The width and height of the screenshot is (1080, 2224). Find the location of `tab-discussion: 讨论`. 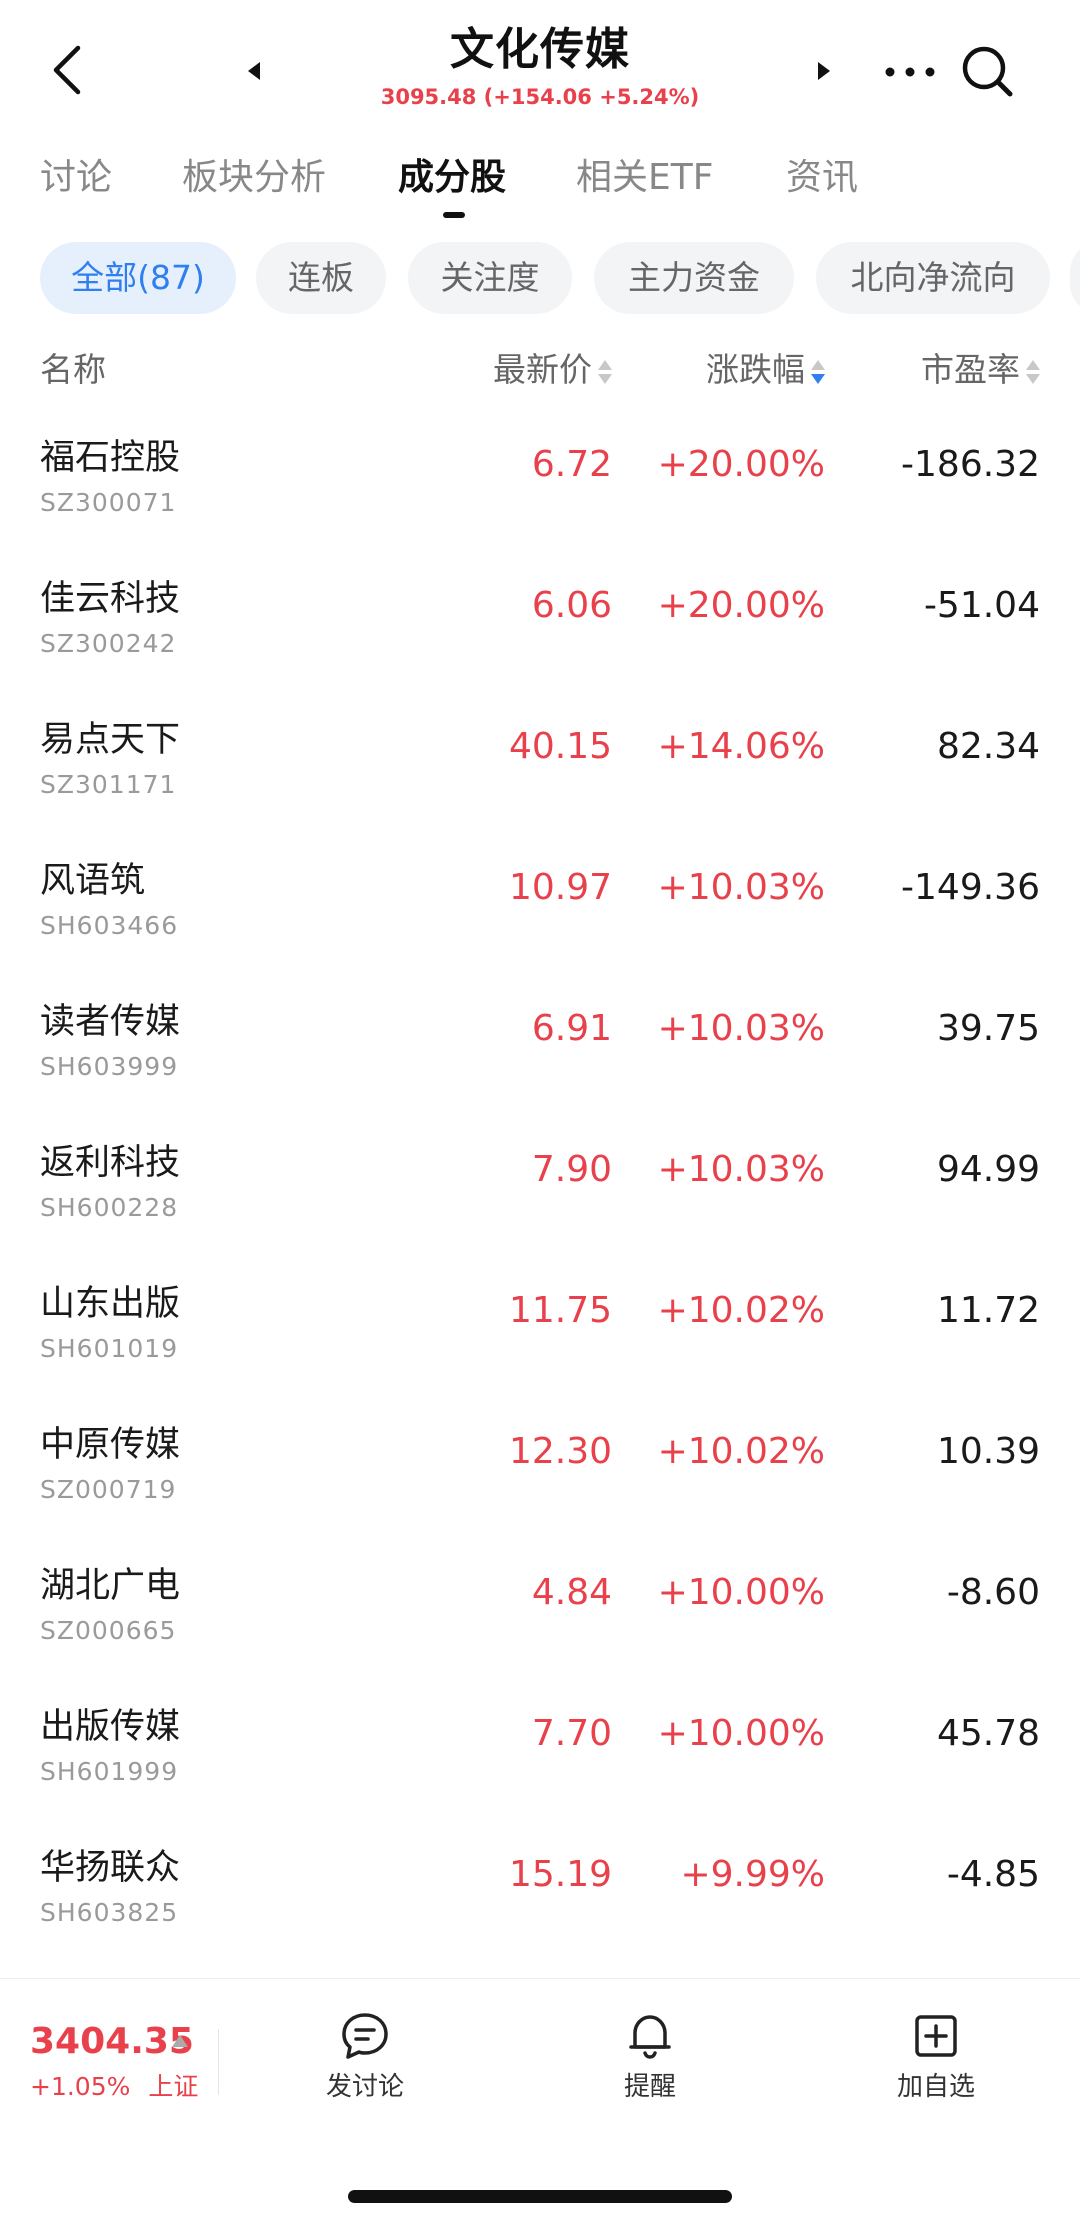

tab-discussion: 讨论 is located at coordinates (76, 178).